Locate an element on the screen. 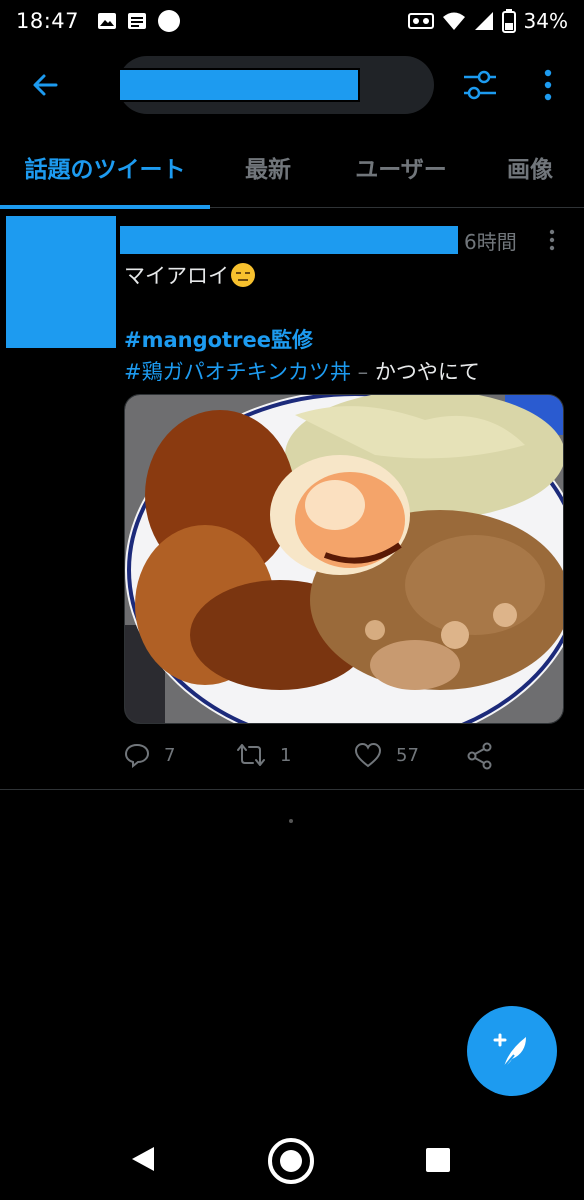 This screenshot has width=584, height=1200. loading-indicator is located at coordinates (291, 821).